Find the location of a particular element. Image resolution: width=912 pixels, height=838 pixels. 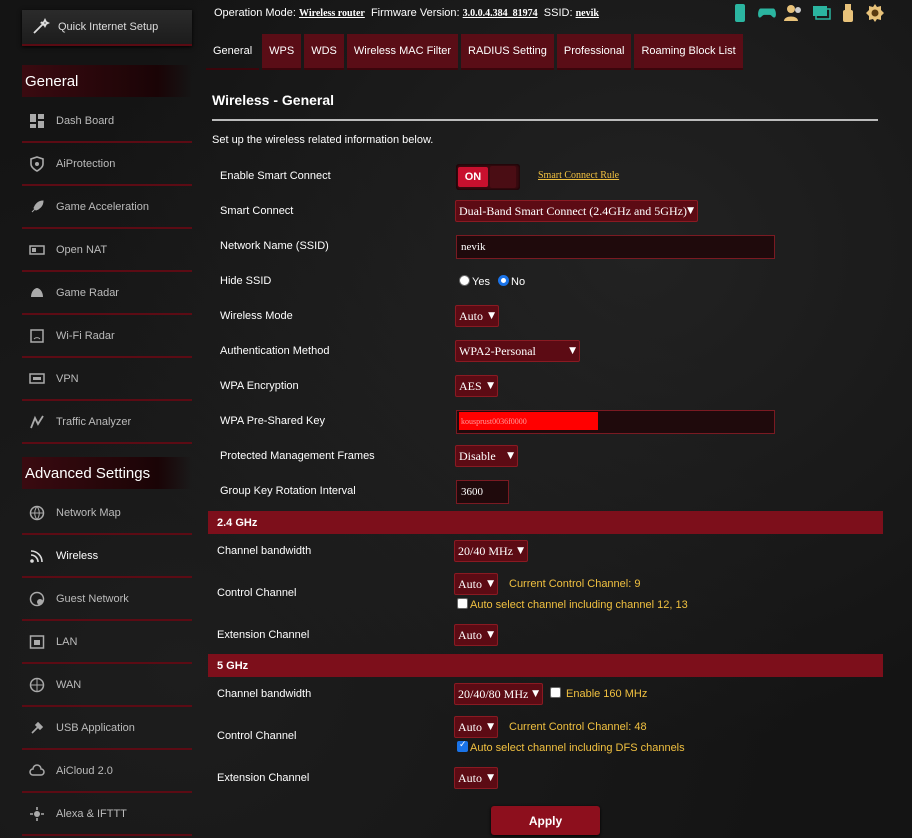

band24-auto-select-checkbox is located at coordinates (462, 603).